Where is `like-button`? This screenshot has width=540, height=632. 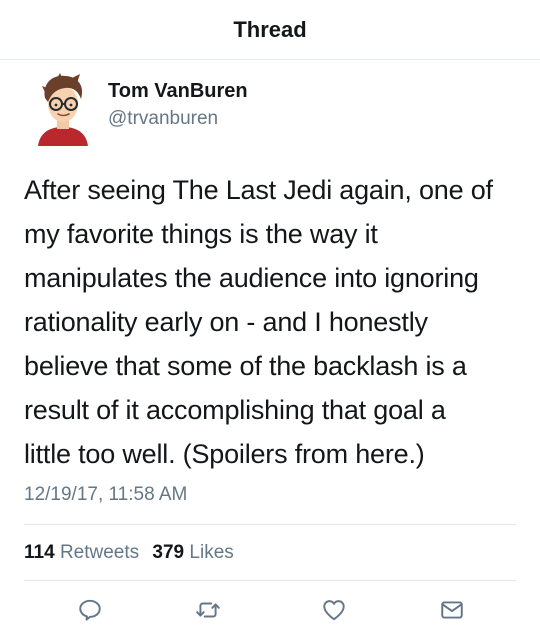 like-button is located at coordinates (334, 610).